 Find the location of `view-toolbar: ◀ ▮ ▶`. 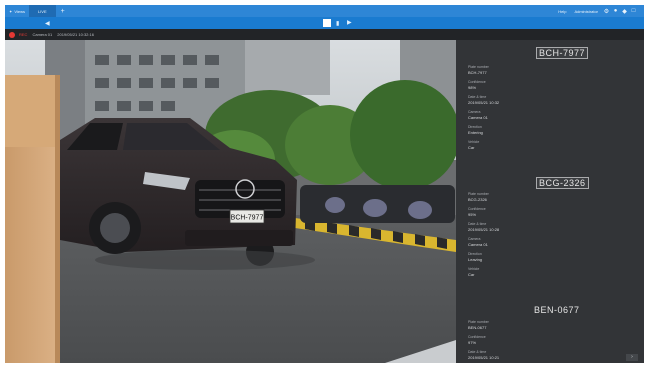

view-toolbar: ◀ ▮ ▶ is located at coordinates (324, 23).